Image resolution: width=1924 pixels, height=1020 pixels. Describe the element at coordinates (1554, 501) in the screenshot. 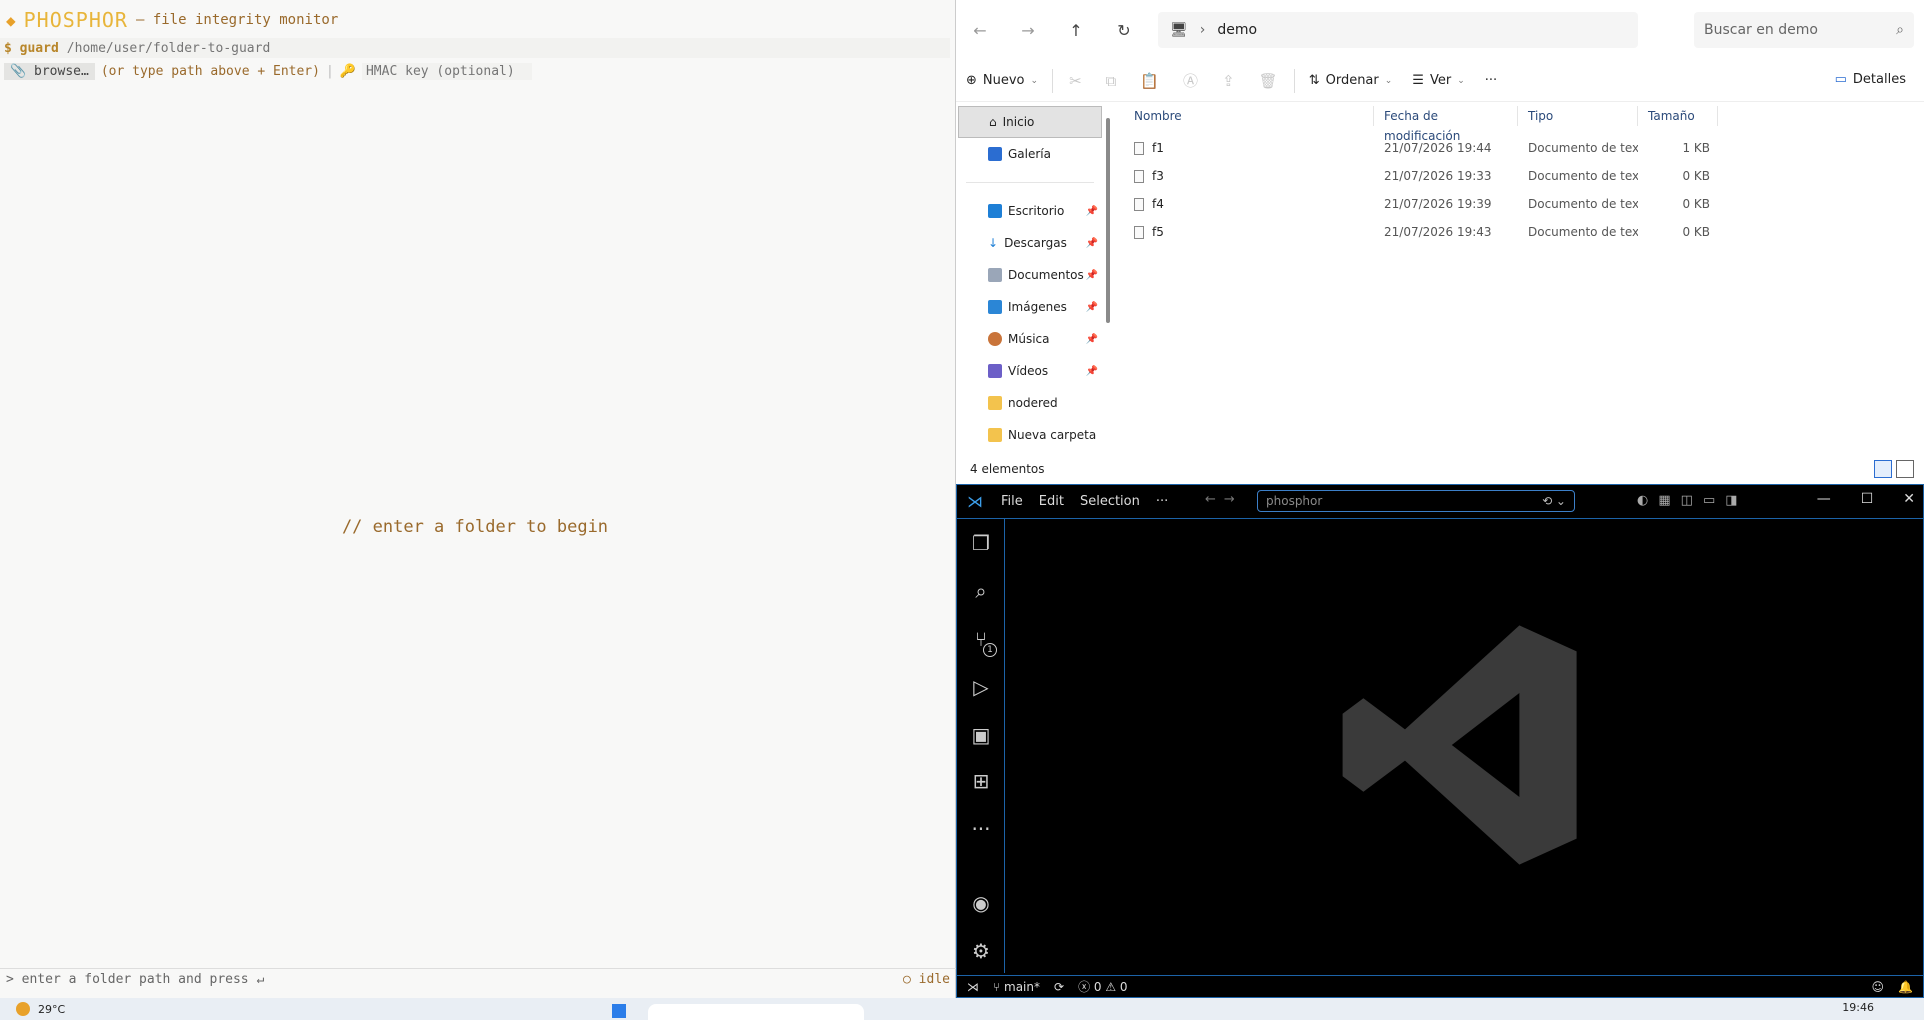

I see `copilot-icon: ⟲ ⌄` at that location.